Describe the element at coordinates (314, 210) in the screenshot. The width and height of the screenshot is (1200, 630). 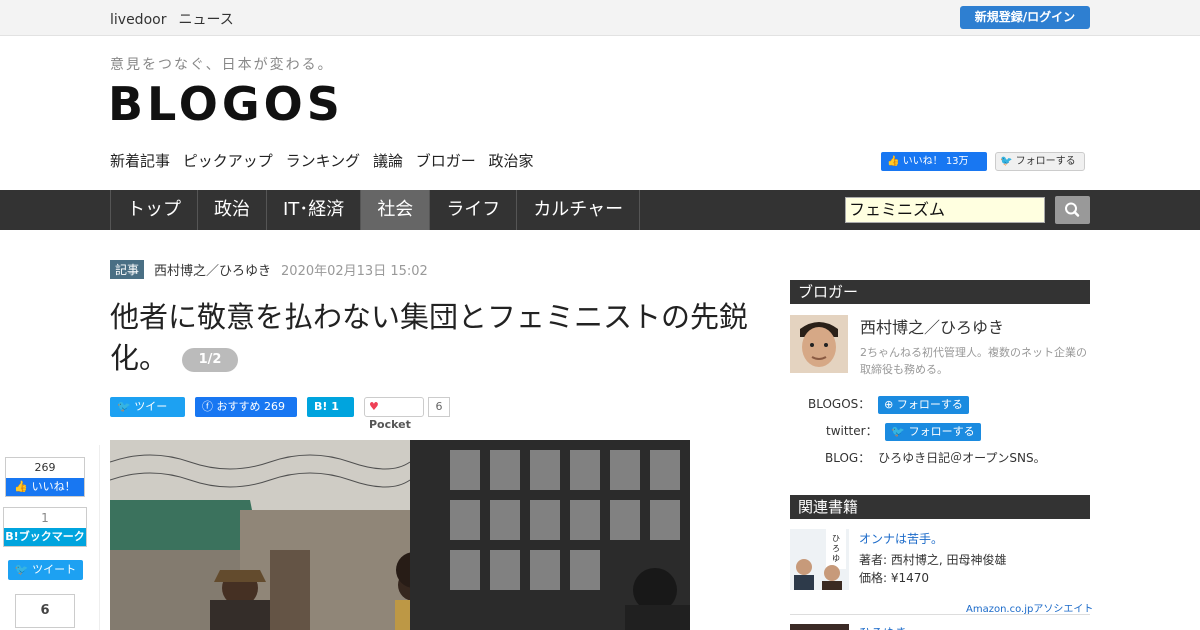
I see `nav-it-economy: IT･経済` at that location.